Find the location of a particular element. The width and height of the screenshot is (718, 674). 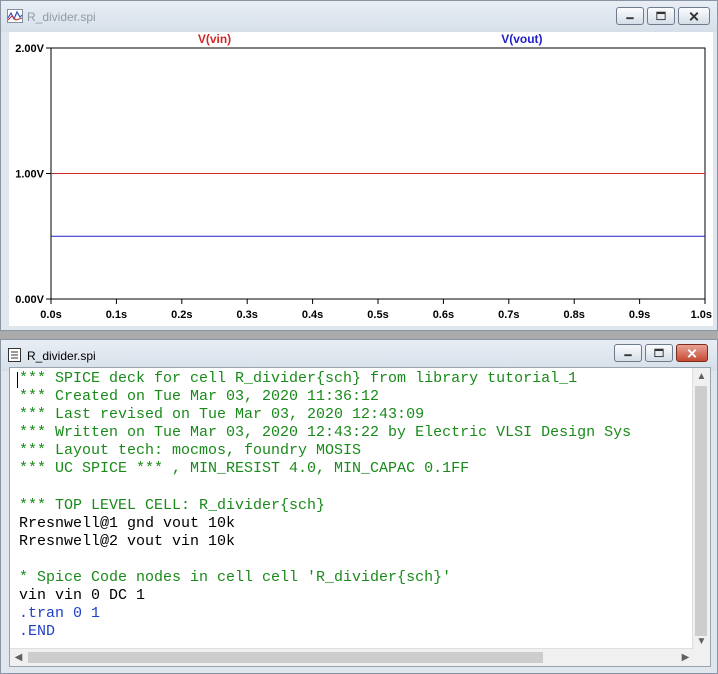

netlist-line: *** Created on Tue Mar 03, 2020 11:36:12 is located at coordinates (199, 397).